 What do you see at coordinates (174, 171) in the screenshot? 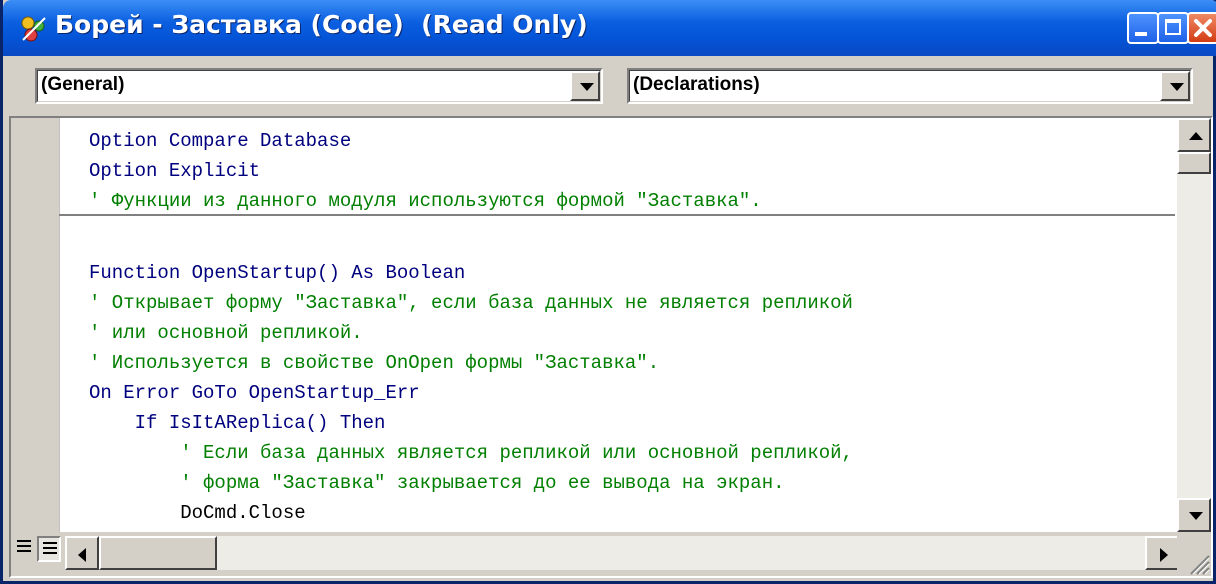
I see `code-line: Option Explicit` at bounding box center [174, 171].